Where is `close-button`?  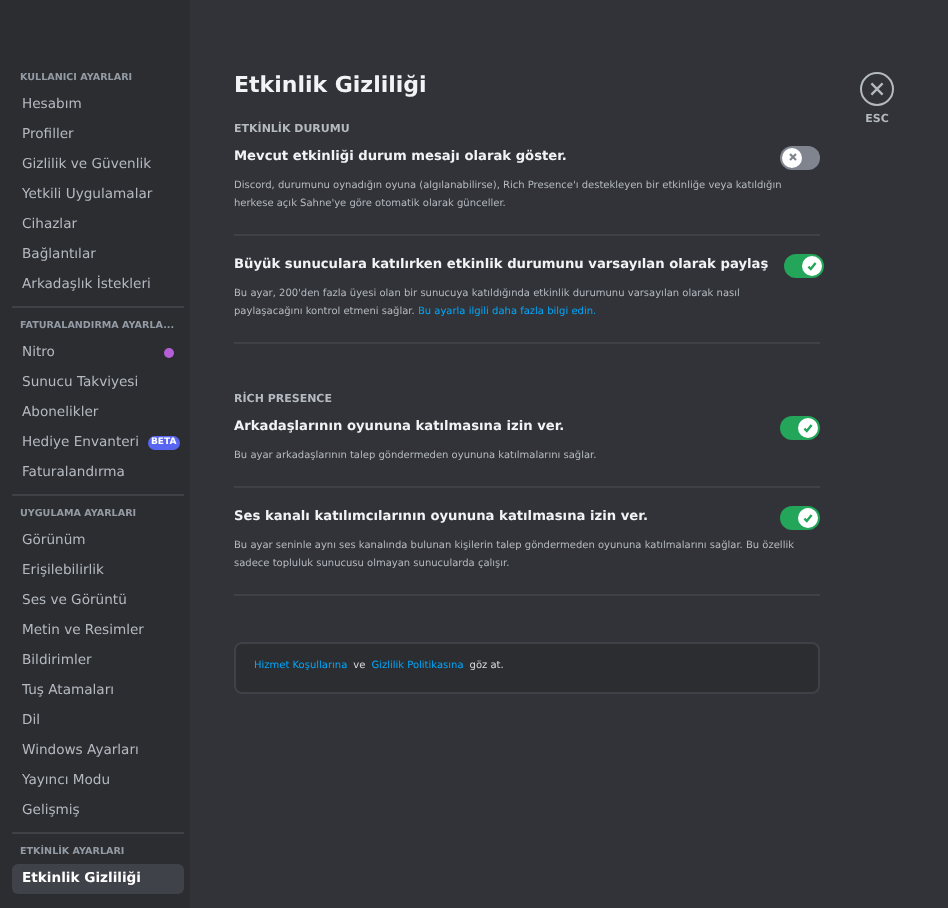
close-button is located at coordinates (877, 89).